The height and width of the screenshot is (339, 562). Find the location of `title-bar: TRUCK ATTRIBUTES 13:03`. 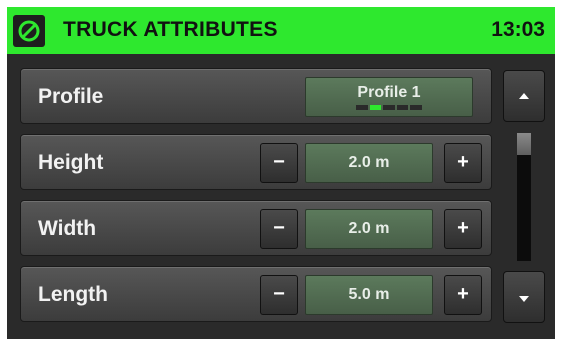

title-bar: TRUCK ATTRIBUTES 13:03 is located at coordinates (281, 30).